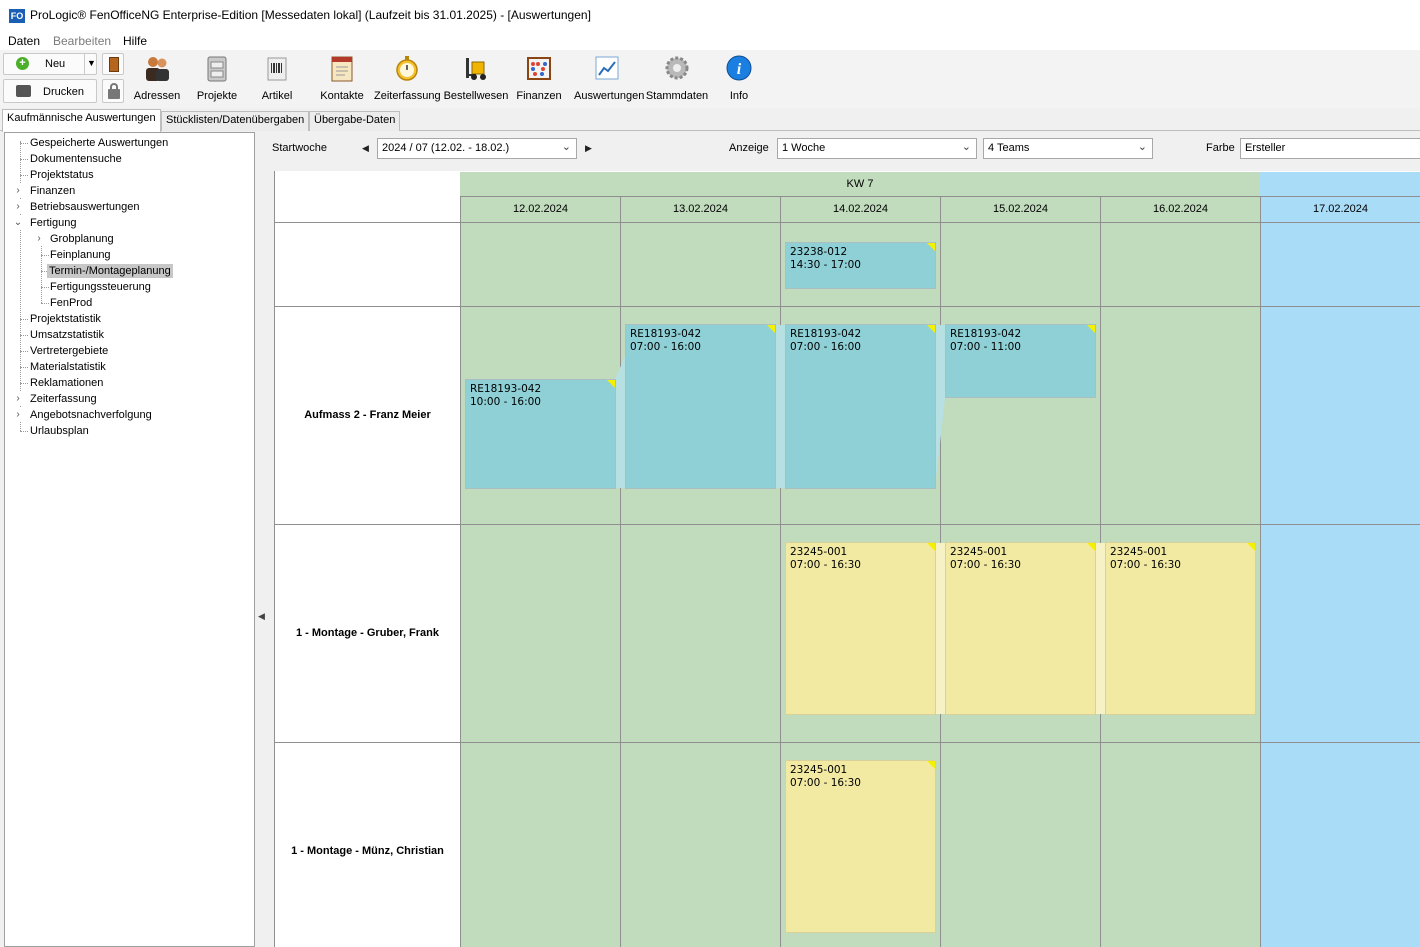 This screenshot has height=947, width=1420. I want to click on stammdaten-button: Stammdaten, so click(677, 78).